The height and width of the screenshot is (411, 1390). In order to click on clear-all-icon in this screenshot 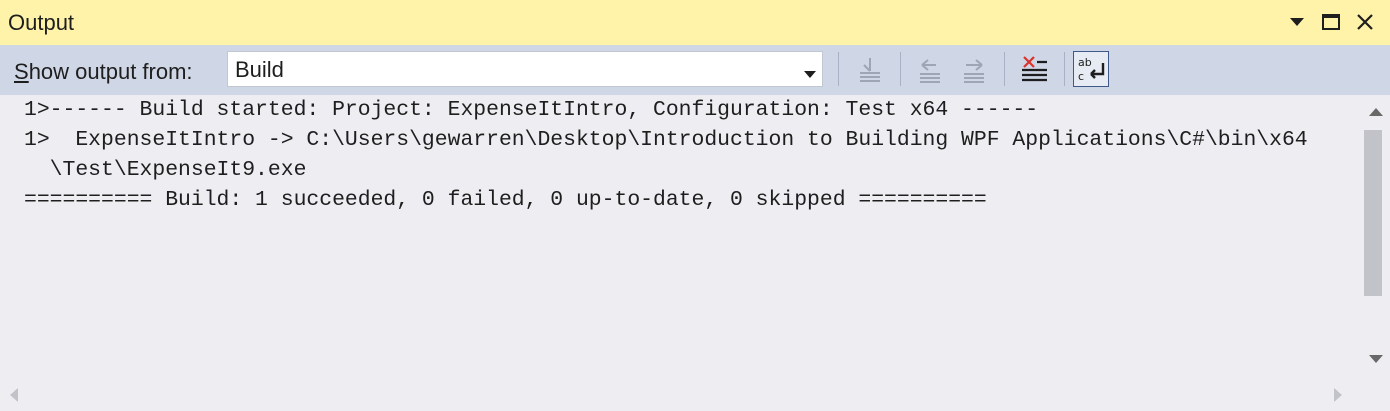, I will do `click(1034, 69)`.